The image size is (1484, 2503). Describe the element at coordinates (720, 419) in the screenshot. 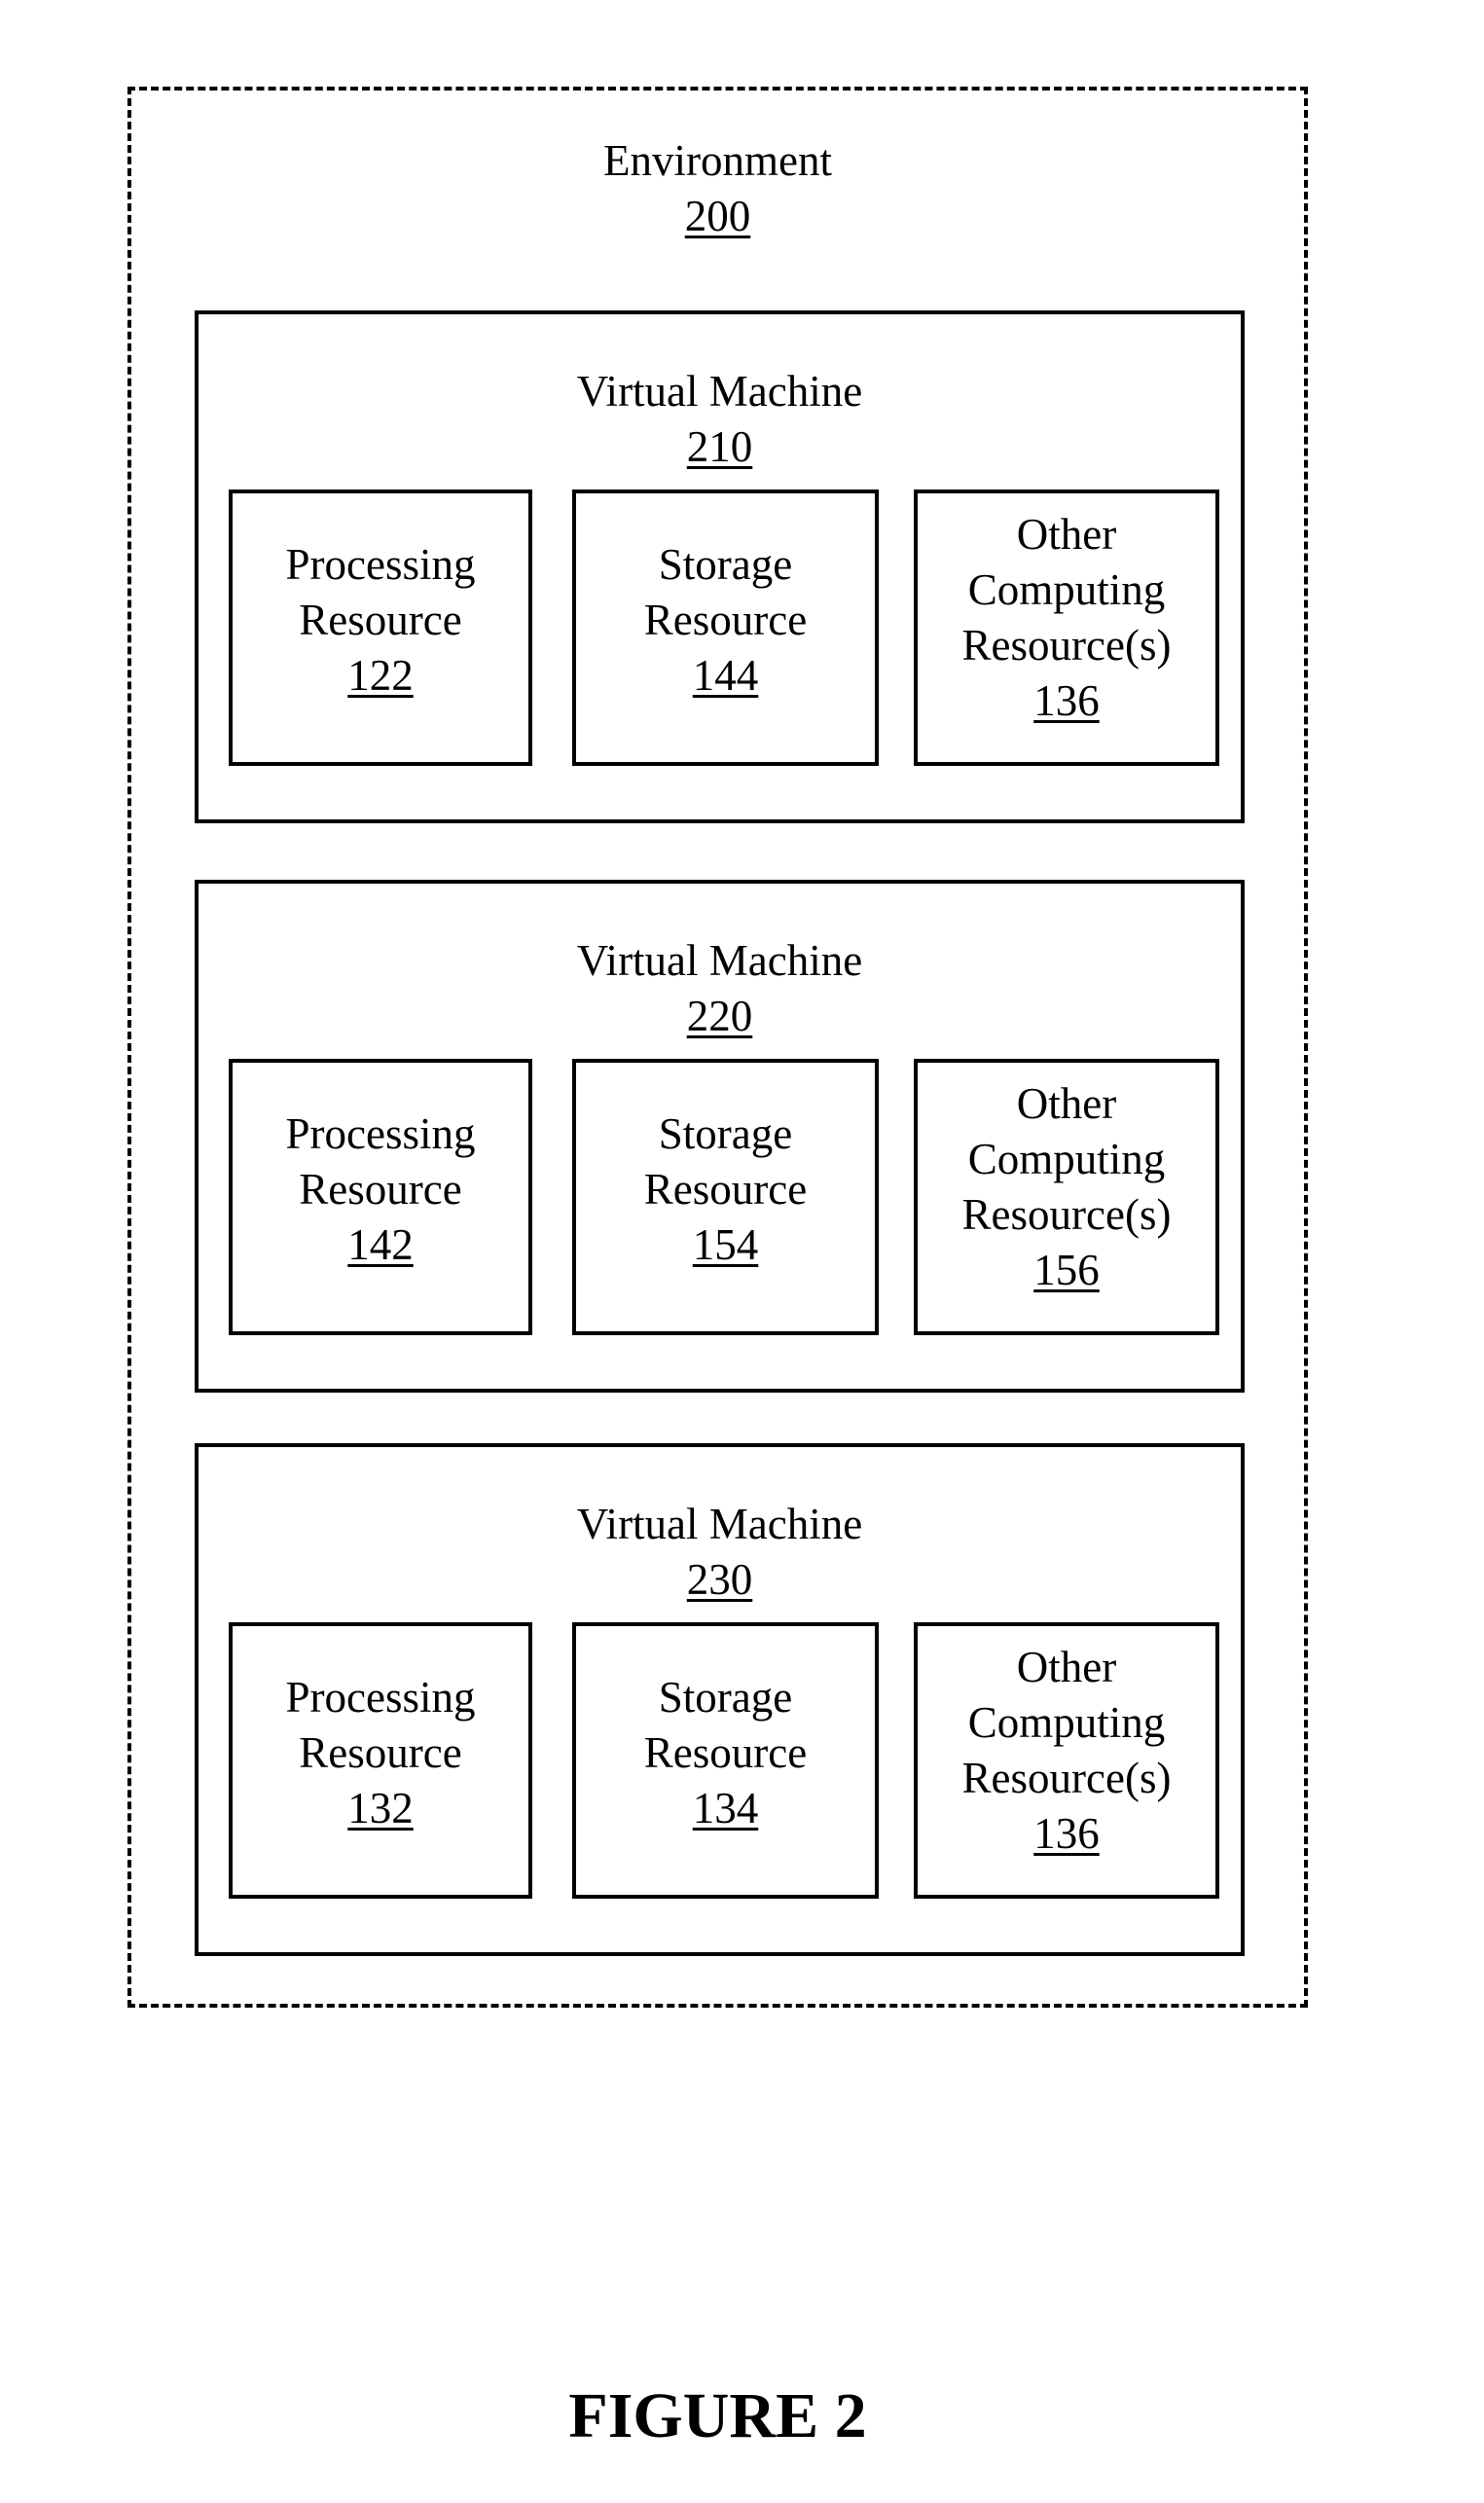

I see `virtual-machine-label: Virtual Machine 210` at that location.